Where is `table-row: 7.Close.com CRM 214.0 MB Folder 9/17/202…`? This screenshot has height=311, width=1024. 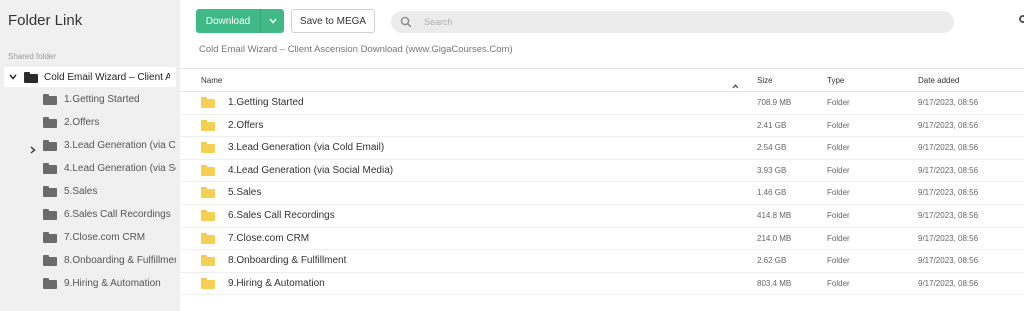 table-row: 7.Close.com CRM 214.0 MB Folder 9/17/202… is located at coordinates (602, 239).